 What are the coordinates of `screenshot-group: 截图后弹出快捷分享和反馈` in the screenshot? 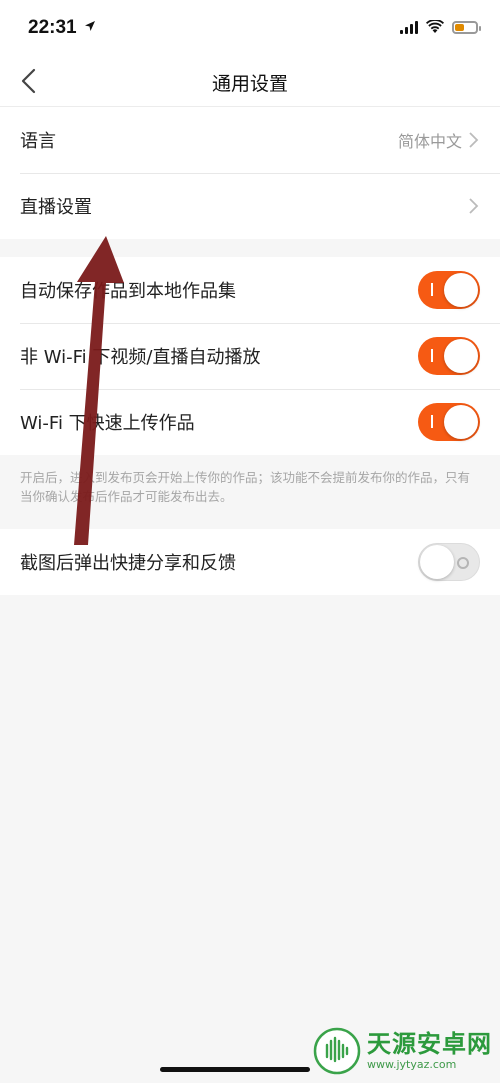 It's located at (250, 562).